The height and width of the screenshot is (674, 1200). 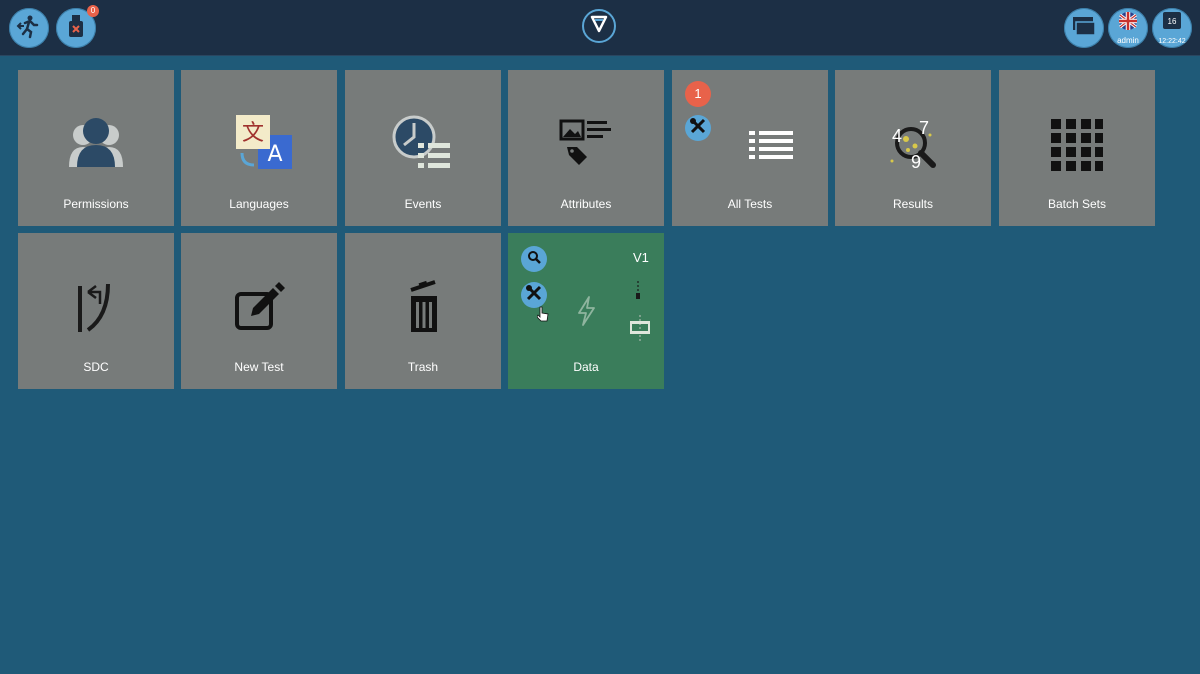 I want to click on translate-icon: A 文, so click(x=259, y=145).